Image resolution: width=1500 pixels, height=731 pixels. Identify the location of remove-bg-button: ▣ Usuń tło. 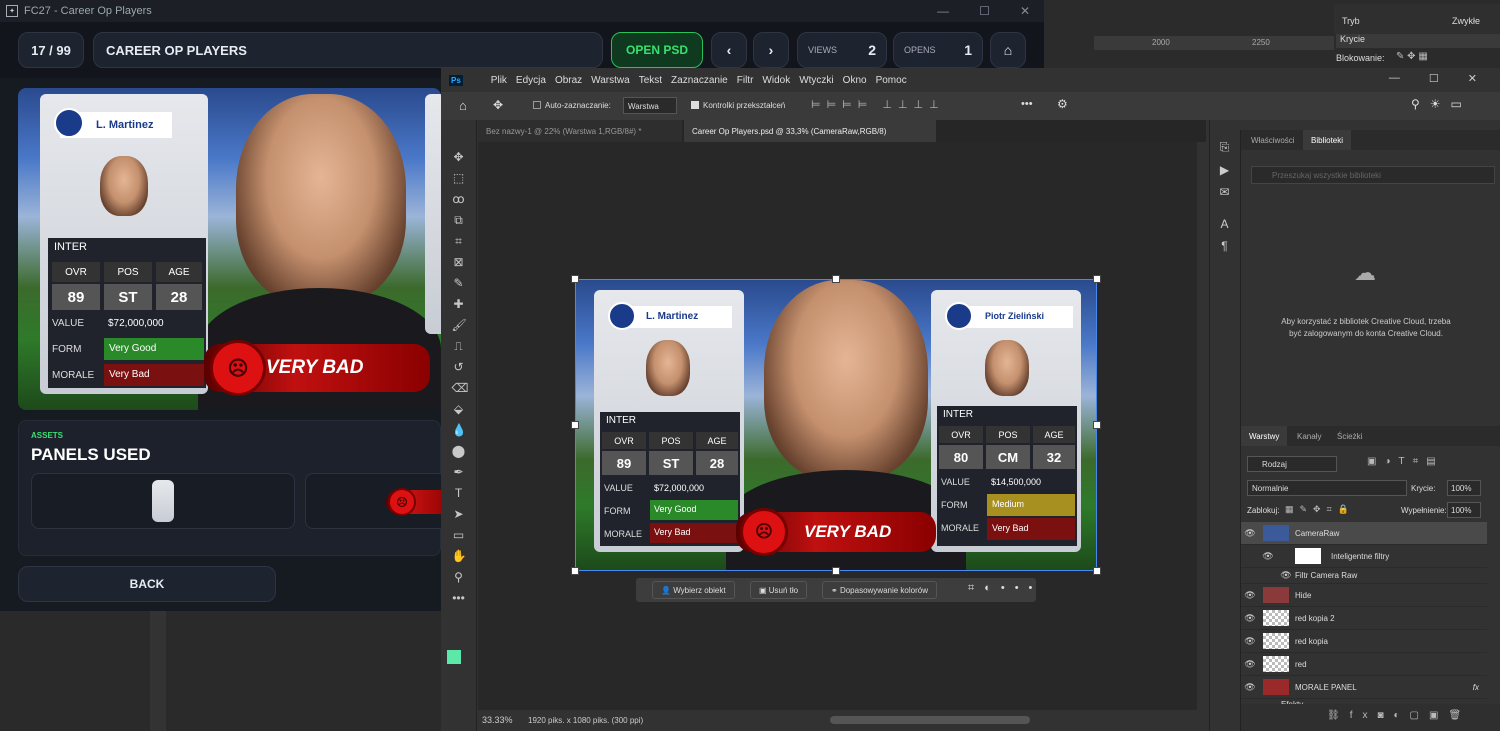
(779, 590).